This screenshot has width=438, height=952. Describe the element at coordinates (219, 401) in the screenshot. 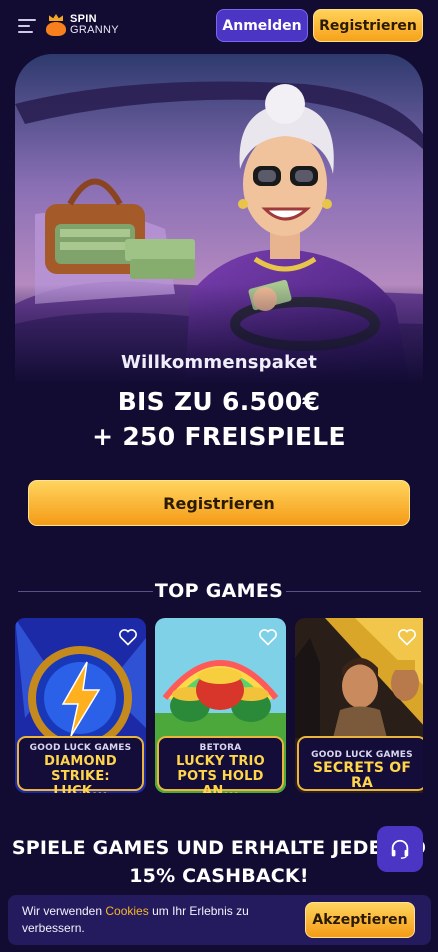

I see `promo-title-line1: BIS ZU 6.500€` at that location.